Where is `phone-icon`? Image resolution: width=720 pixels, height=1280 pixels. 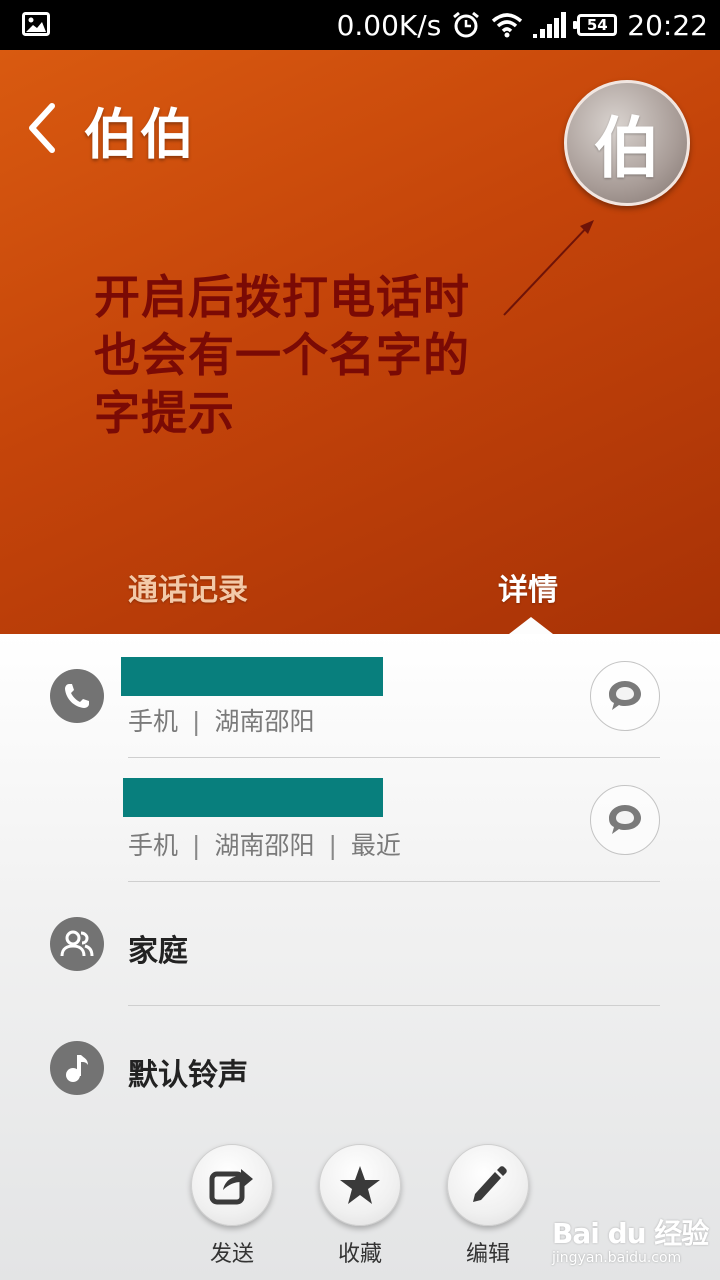
phone-icon is located at coordinates (77, 696).